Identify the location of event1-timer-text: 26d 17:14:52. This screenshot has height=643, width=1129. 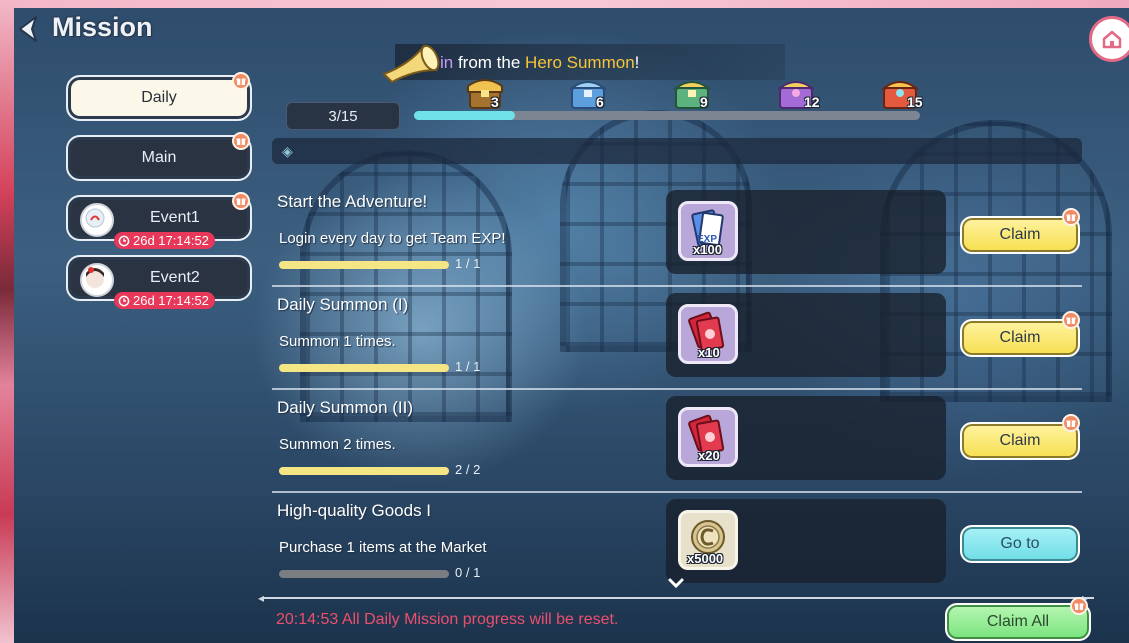
(171, 240).